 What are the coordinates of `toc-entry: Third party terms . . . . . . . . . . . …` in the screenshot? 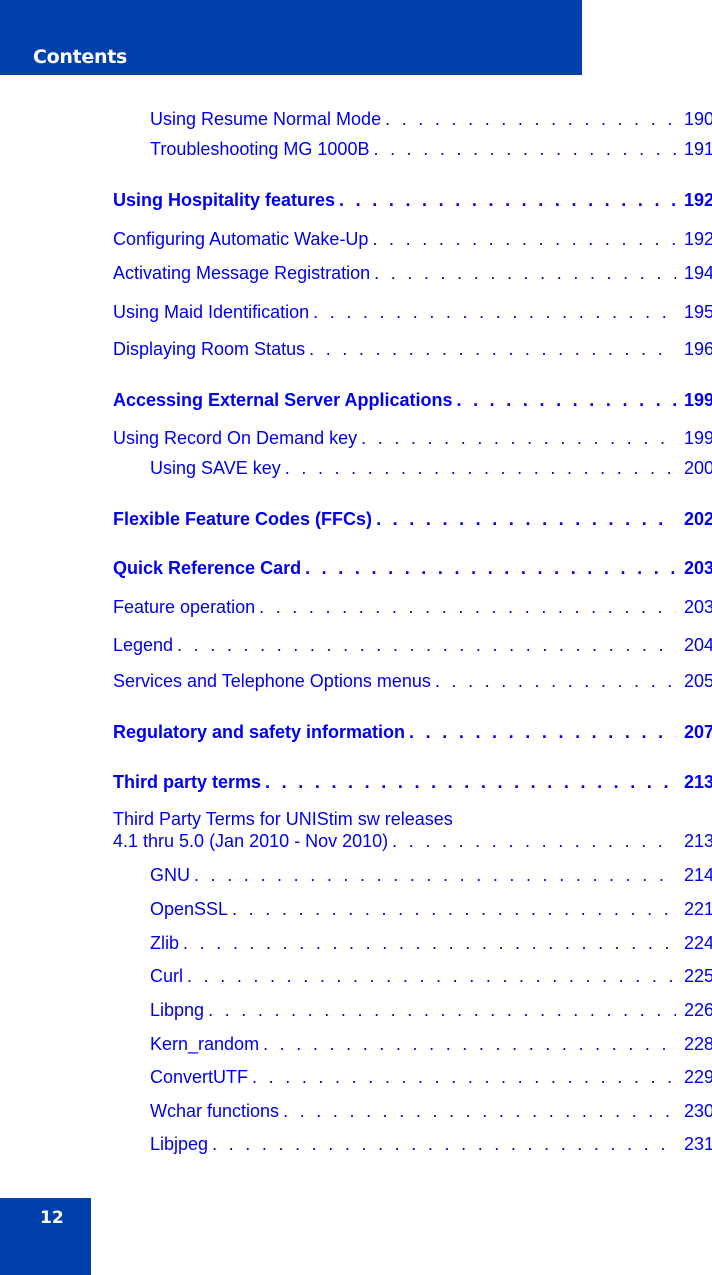 It's located at (356, 782).